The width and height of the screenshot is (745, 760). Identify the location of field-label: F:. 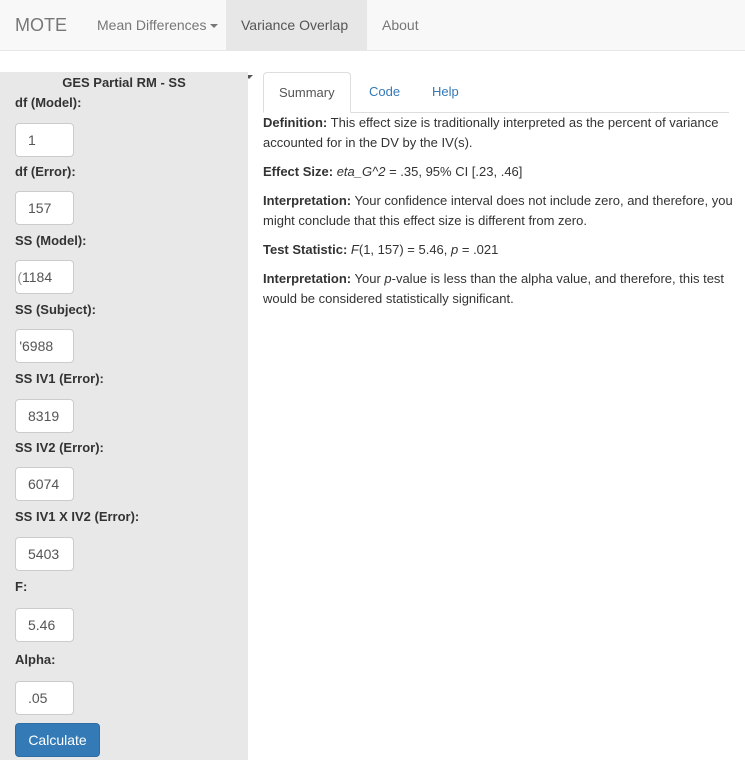
(21, 586).